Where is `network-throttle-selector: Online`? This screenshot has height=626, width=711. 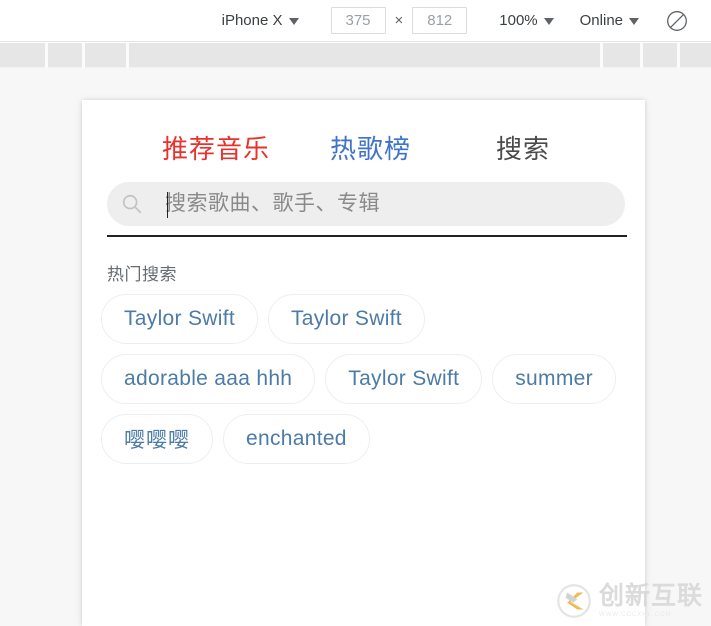
network-throttle-selector: Online is located at coordinates (609, 20).